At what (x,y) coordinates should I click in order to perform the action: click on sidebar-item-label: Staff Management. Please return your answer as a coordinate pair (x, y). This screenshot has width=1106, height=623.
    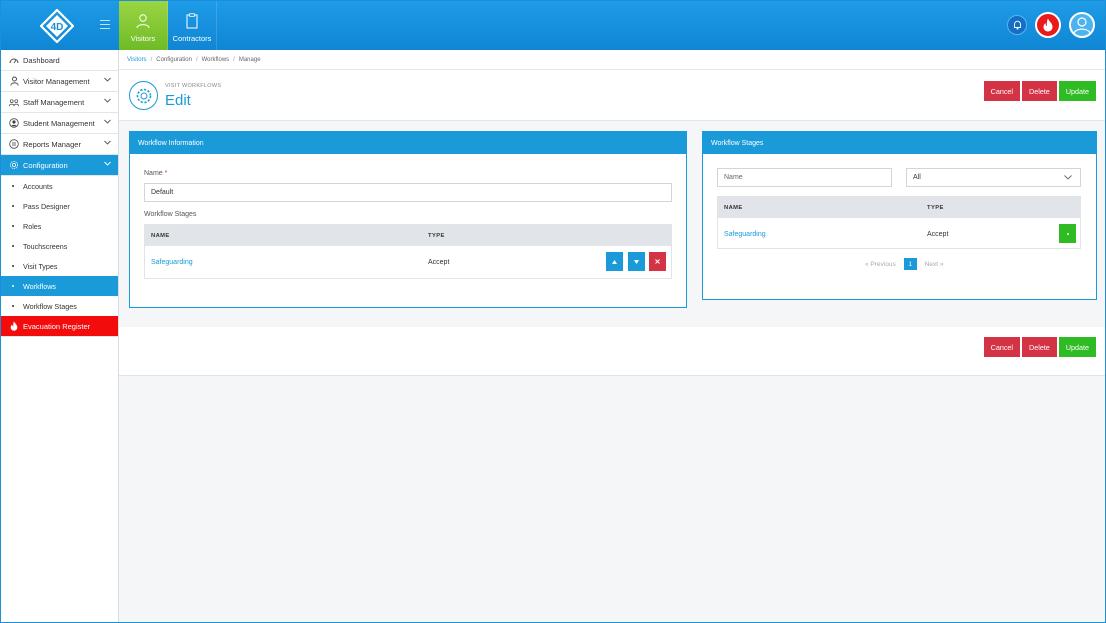
    Looking at the image, I should click on (54, 102).